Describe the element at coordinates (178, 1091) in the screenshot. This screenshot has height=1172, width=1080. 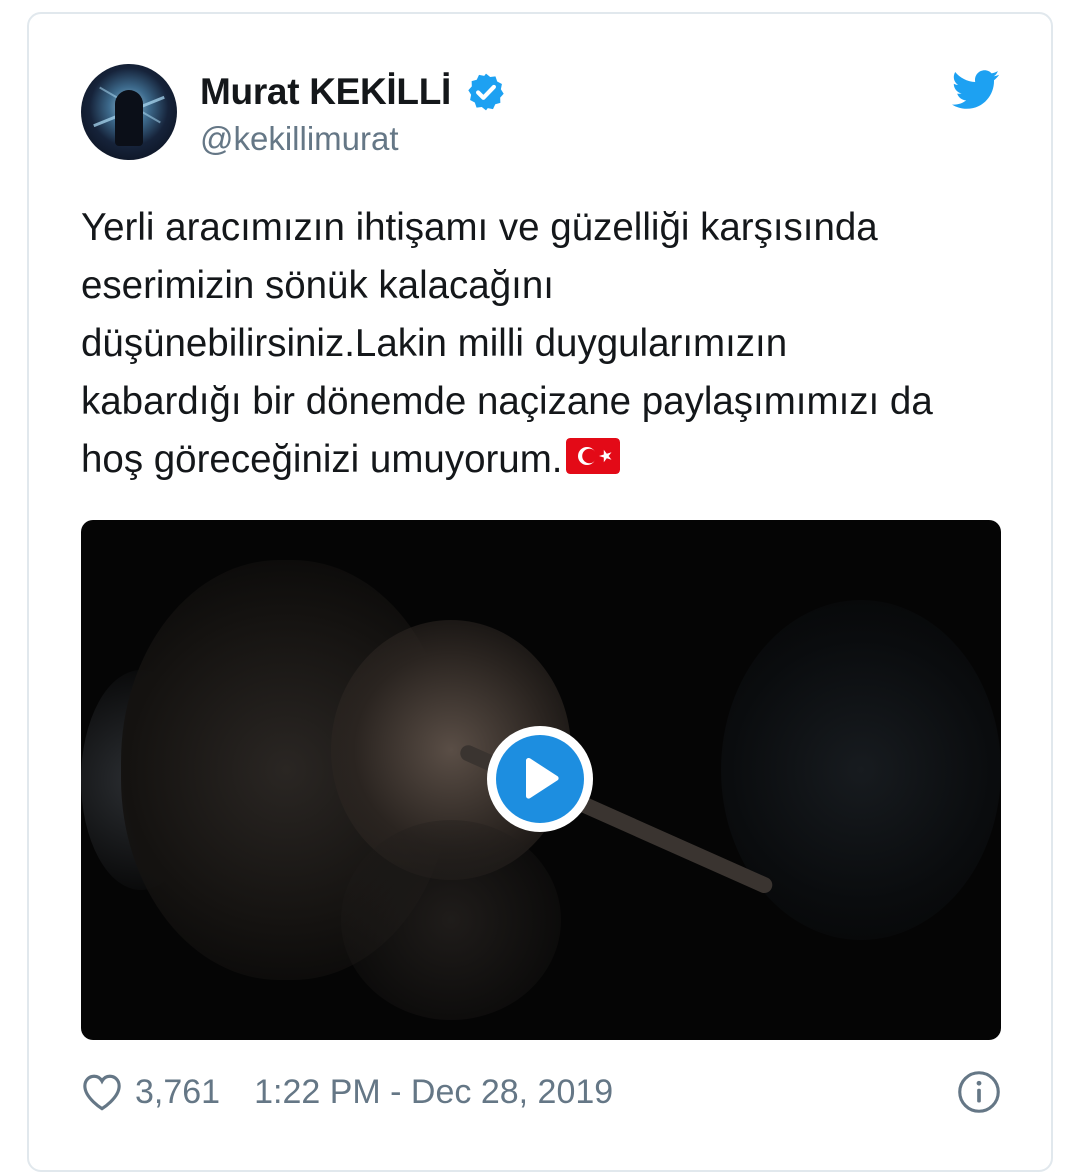
I see `like-count: 3,761` at that location.